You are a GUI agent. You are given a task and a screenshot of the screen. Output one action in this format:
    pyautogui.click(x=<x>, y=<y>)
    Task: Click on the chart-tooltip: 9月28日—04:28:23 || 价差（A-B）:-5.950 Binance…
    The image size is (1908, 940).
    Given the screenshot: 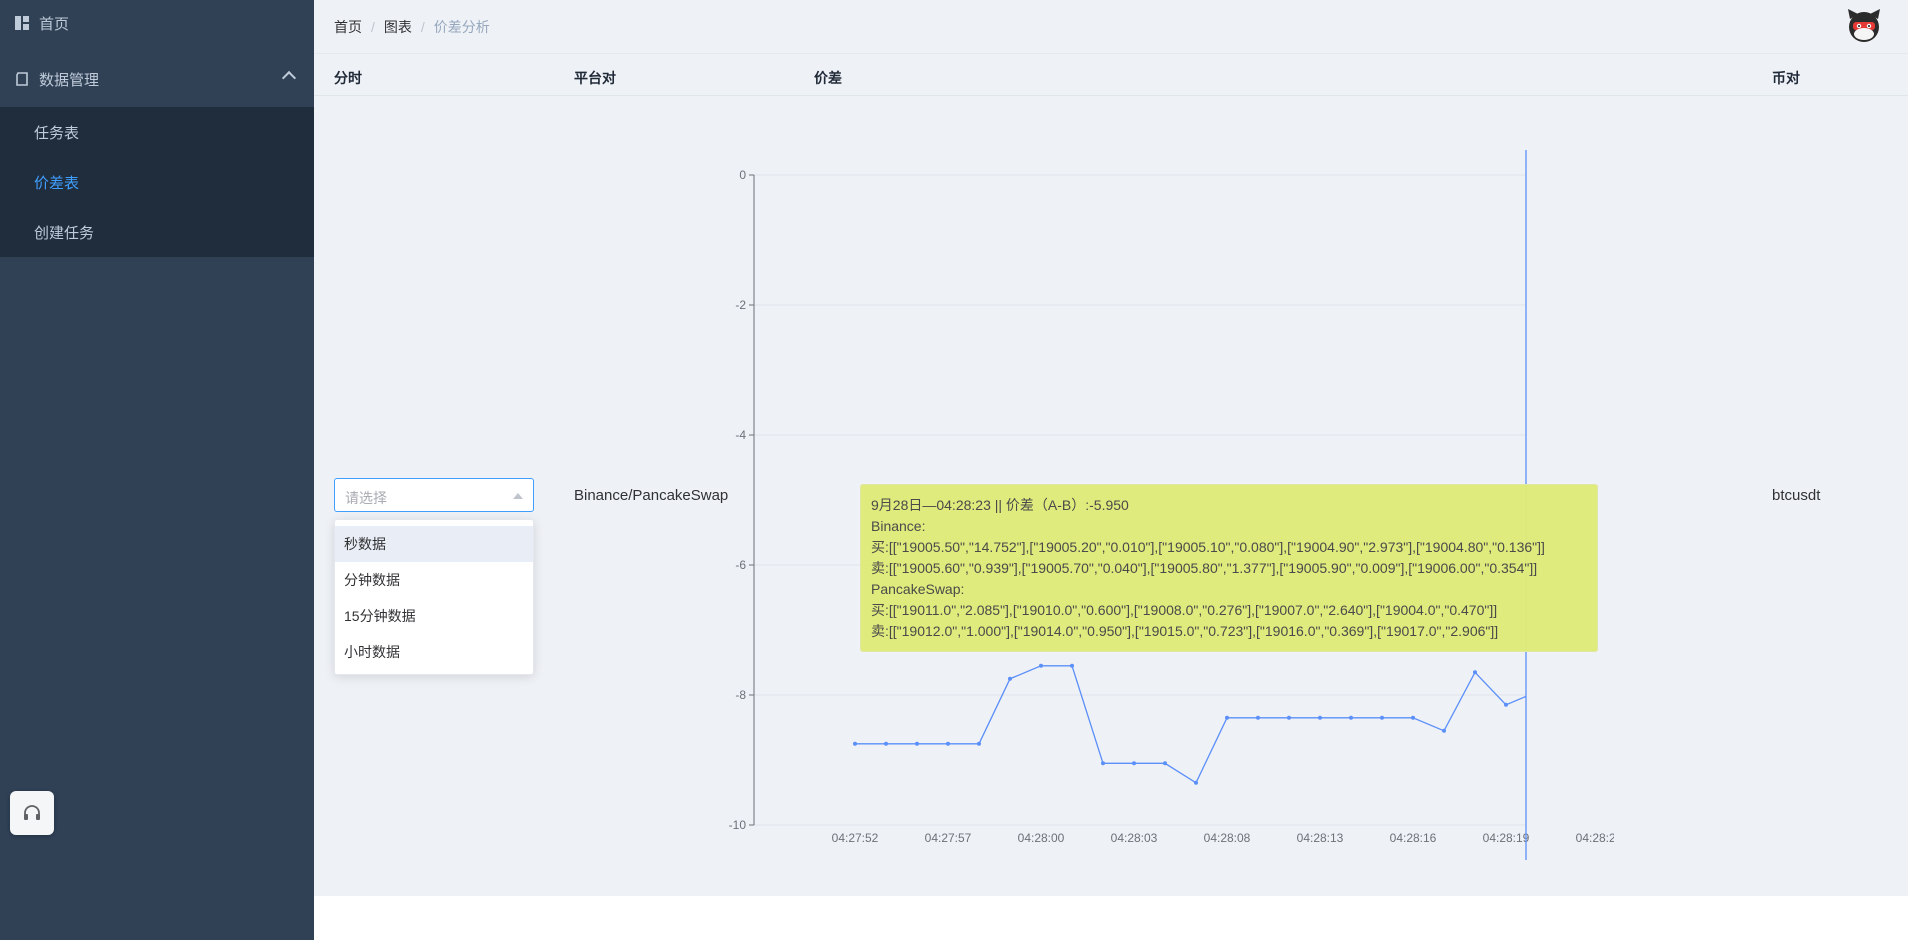 What is the action you would take?
    pyautogui.click(x=1229, y=568)
    